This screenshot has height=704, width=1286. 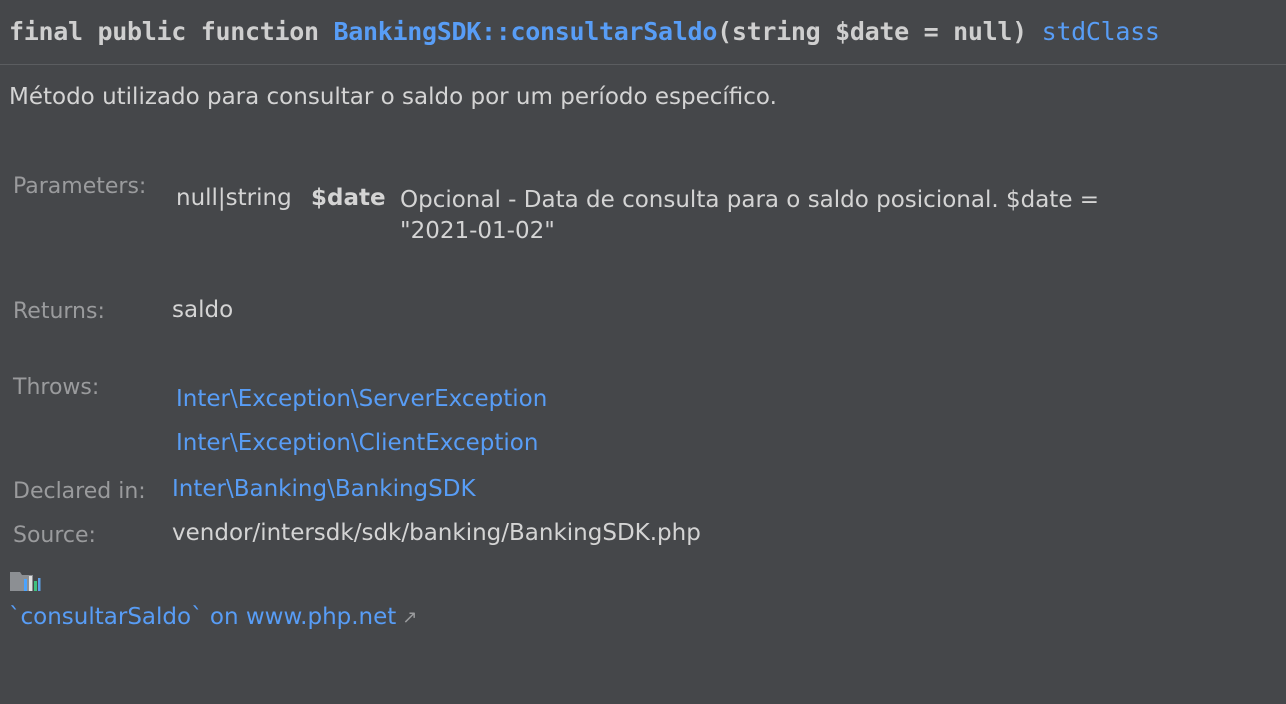 I want to click on source-label: Source:, so click(x=54, y=535).